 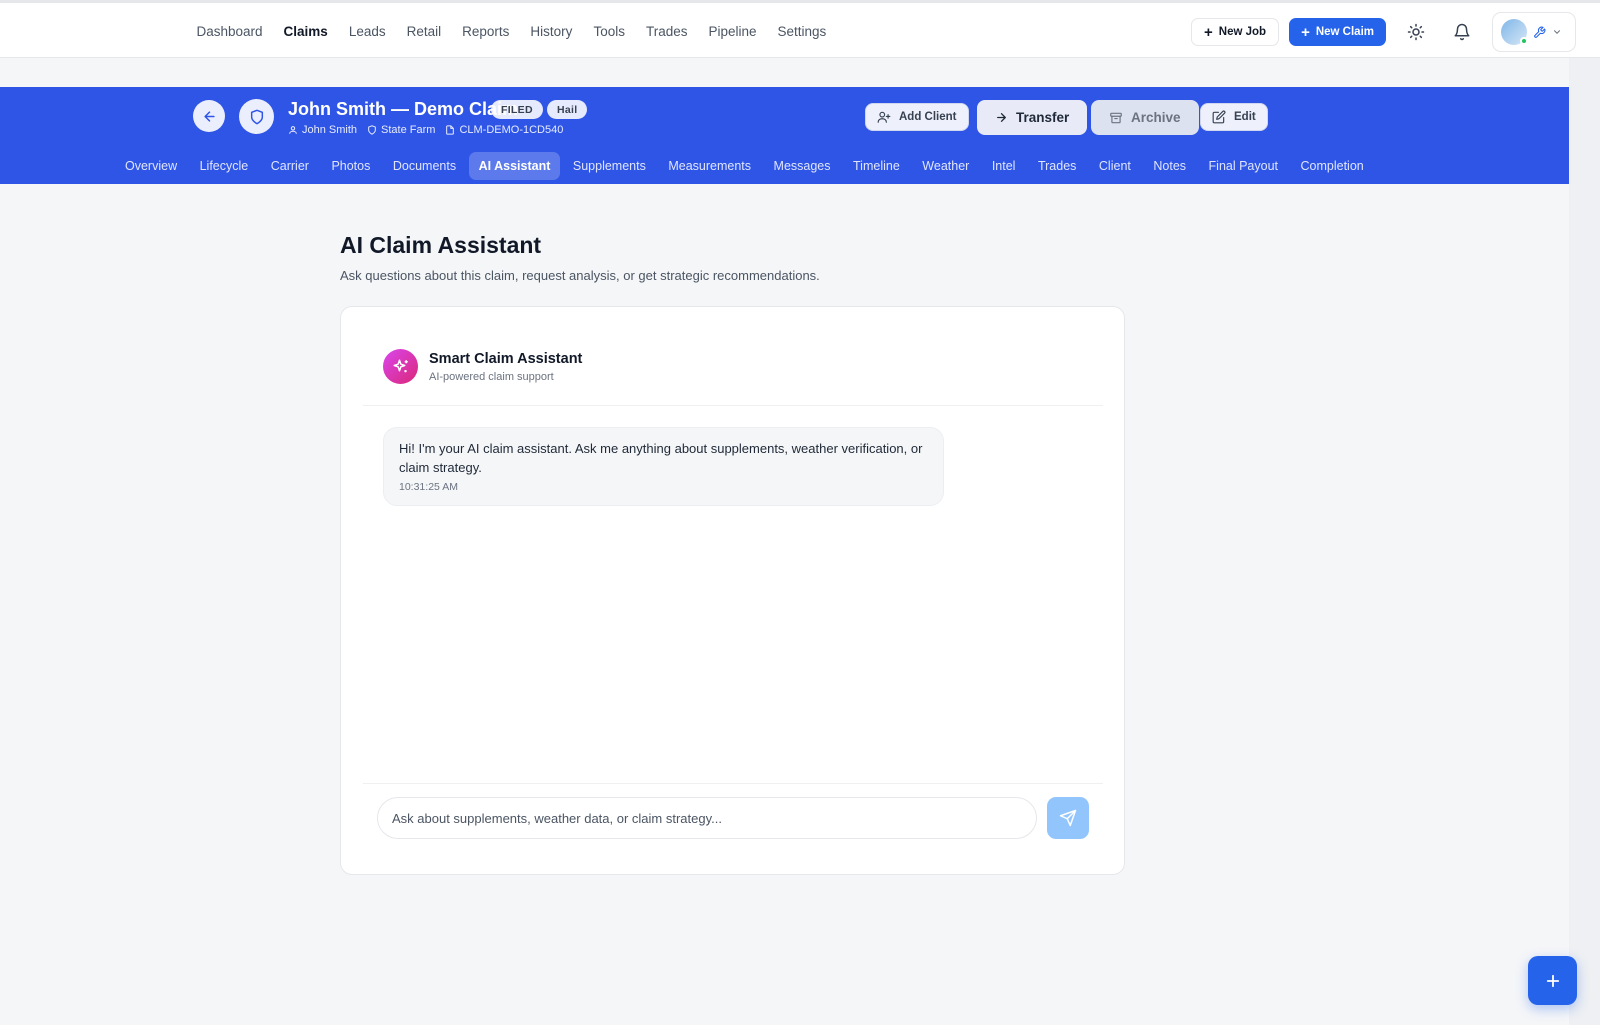 I want to click on bell-icon, so click(x=1462, y=32).